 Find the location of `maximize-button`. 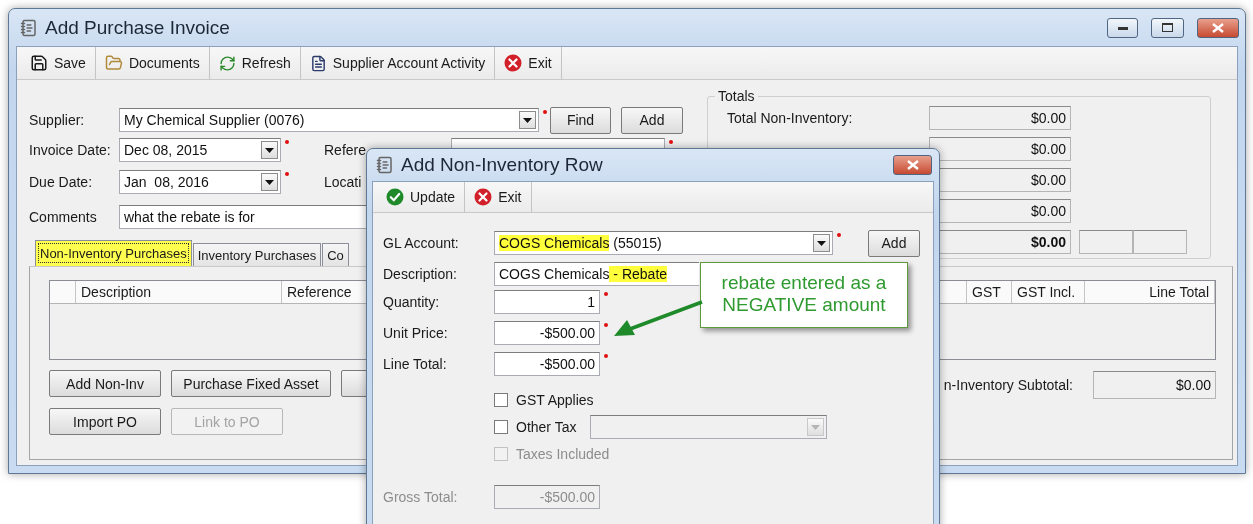

maximize-button is located at coordinates (1167, 27).